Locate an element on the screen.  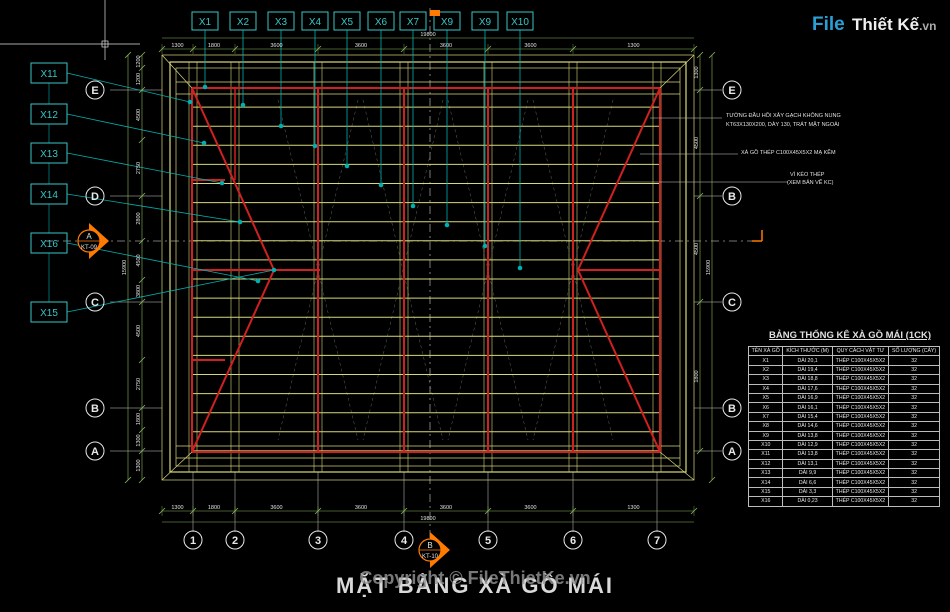
table-cell: DÀI 13,1 is located at coordinates (807, 464).